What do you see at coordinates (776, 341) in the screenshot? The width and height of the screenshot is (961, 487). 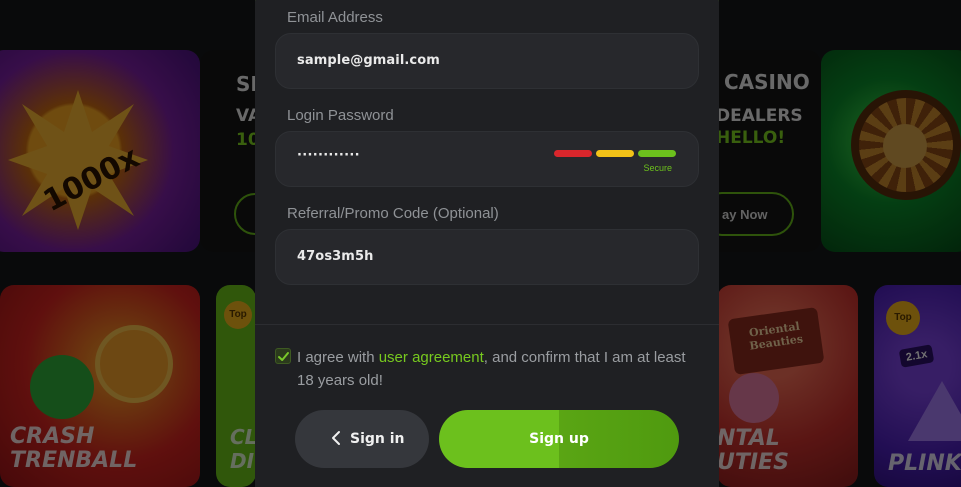 I see `oriental-badge: Oriental Beauties` at bounding box center [776, 341].